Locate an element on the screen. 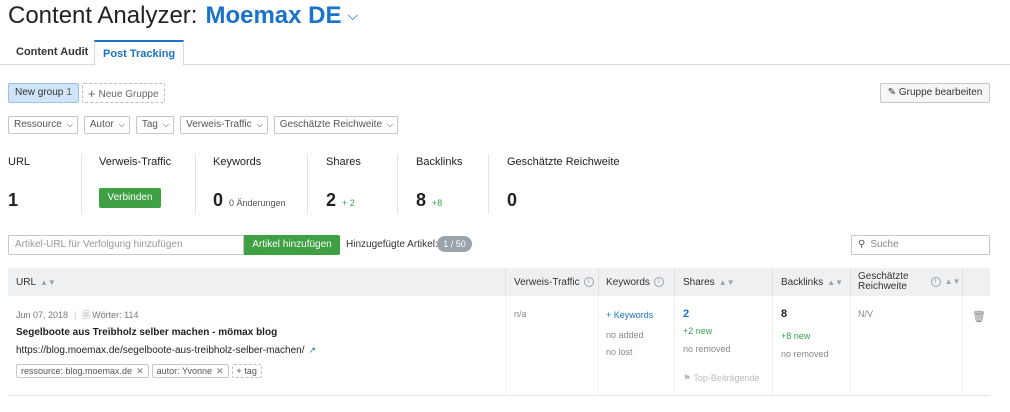  tab-bar: Content Audit Post Tracking is located at coordinates (505, 53).